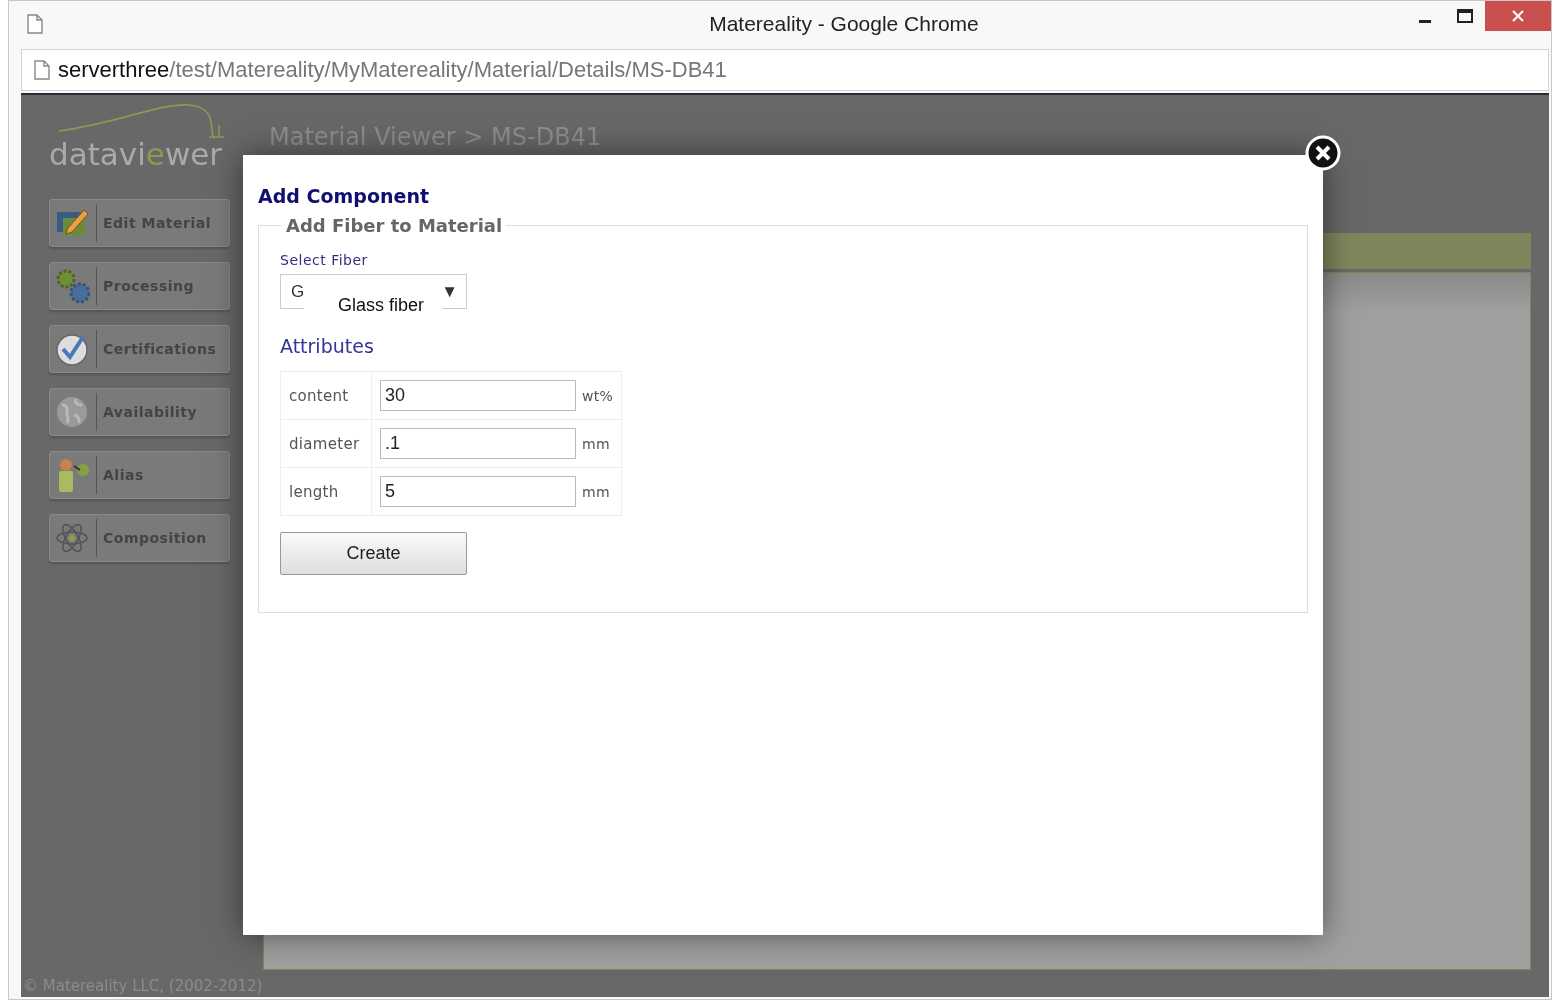 The image size is (1553, 1004). Describe the element at coordinates (326, 395) in the screenshot. I see `attribute-name: content` at that location.